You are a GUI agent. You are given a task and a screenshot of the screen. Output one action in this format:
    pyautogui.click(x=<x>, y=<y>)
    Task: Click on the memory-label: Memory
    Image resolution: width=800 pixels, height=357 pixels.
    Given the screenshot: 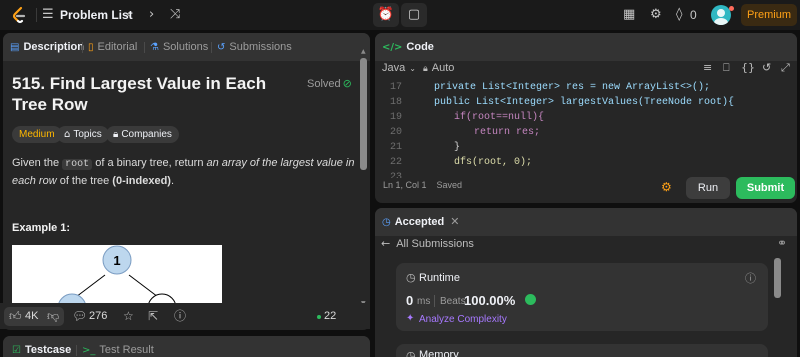 What is the action you would take?
    pyautogui.click(x=439, y=353)
    